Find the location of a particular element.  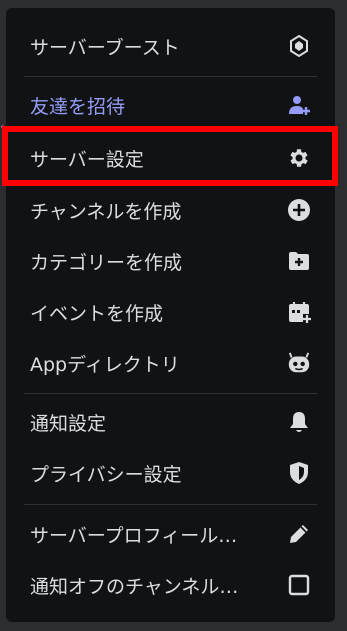

menu-item-invite-friends: 友達を招待 is located at coordinates (170, 105).